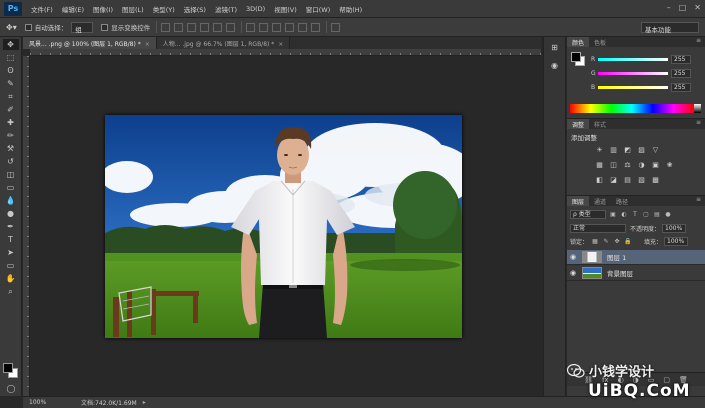 The image size is (705, 408). Describe the element at coordinates (226, 9) in the screenshot. I see `menu-filter: 滤镜(T)` at that location.